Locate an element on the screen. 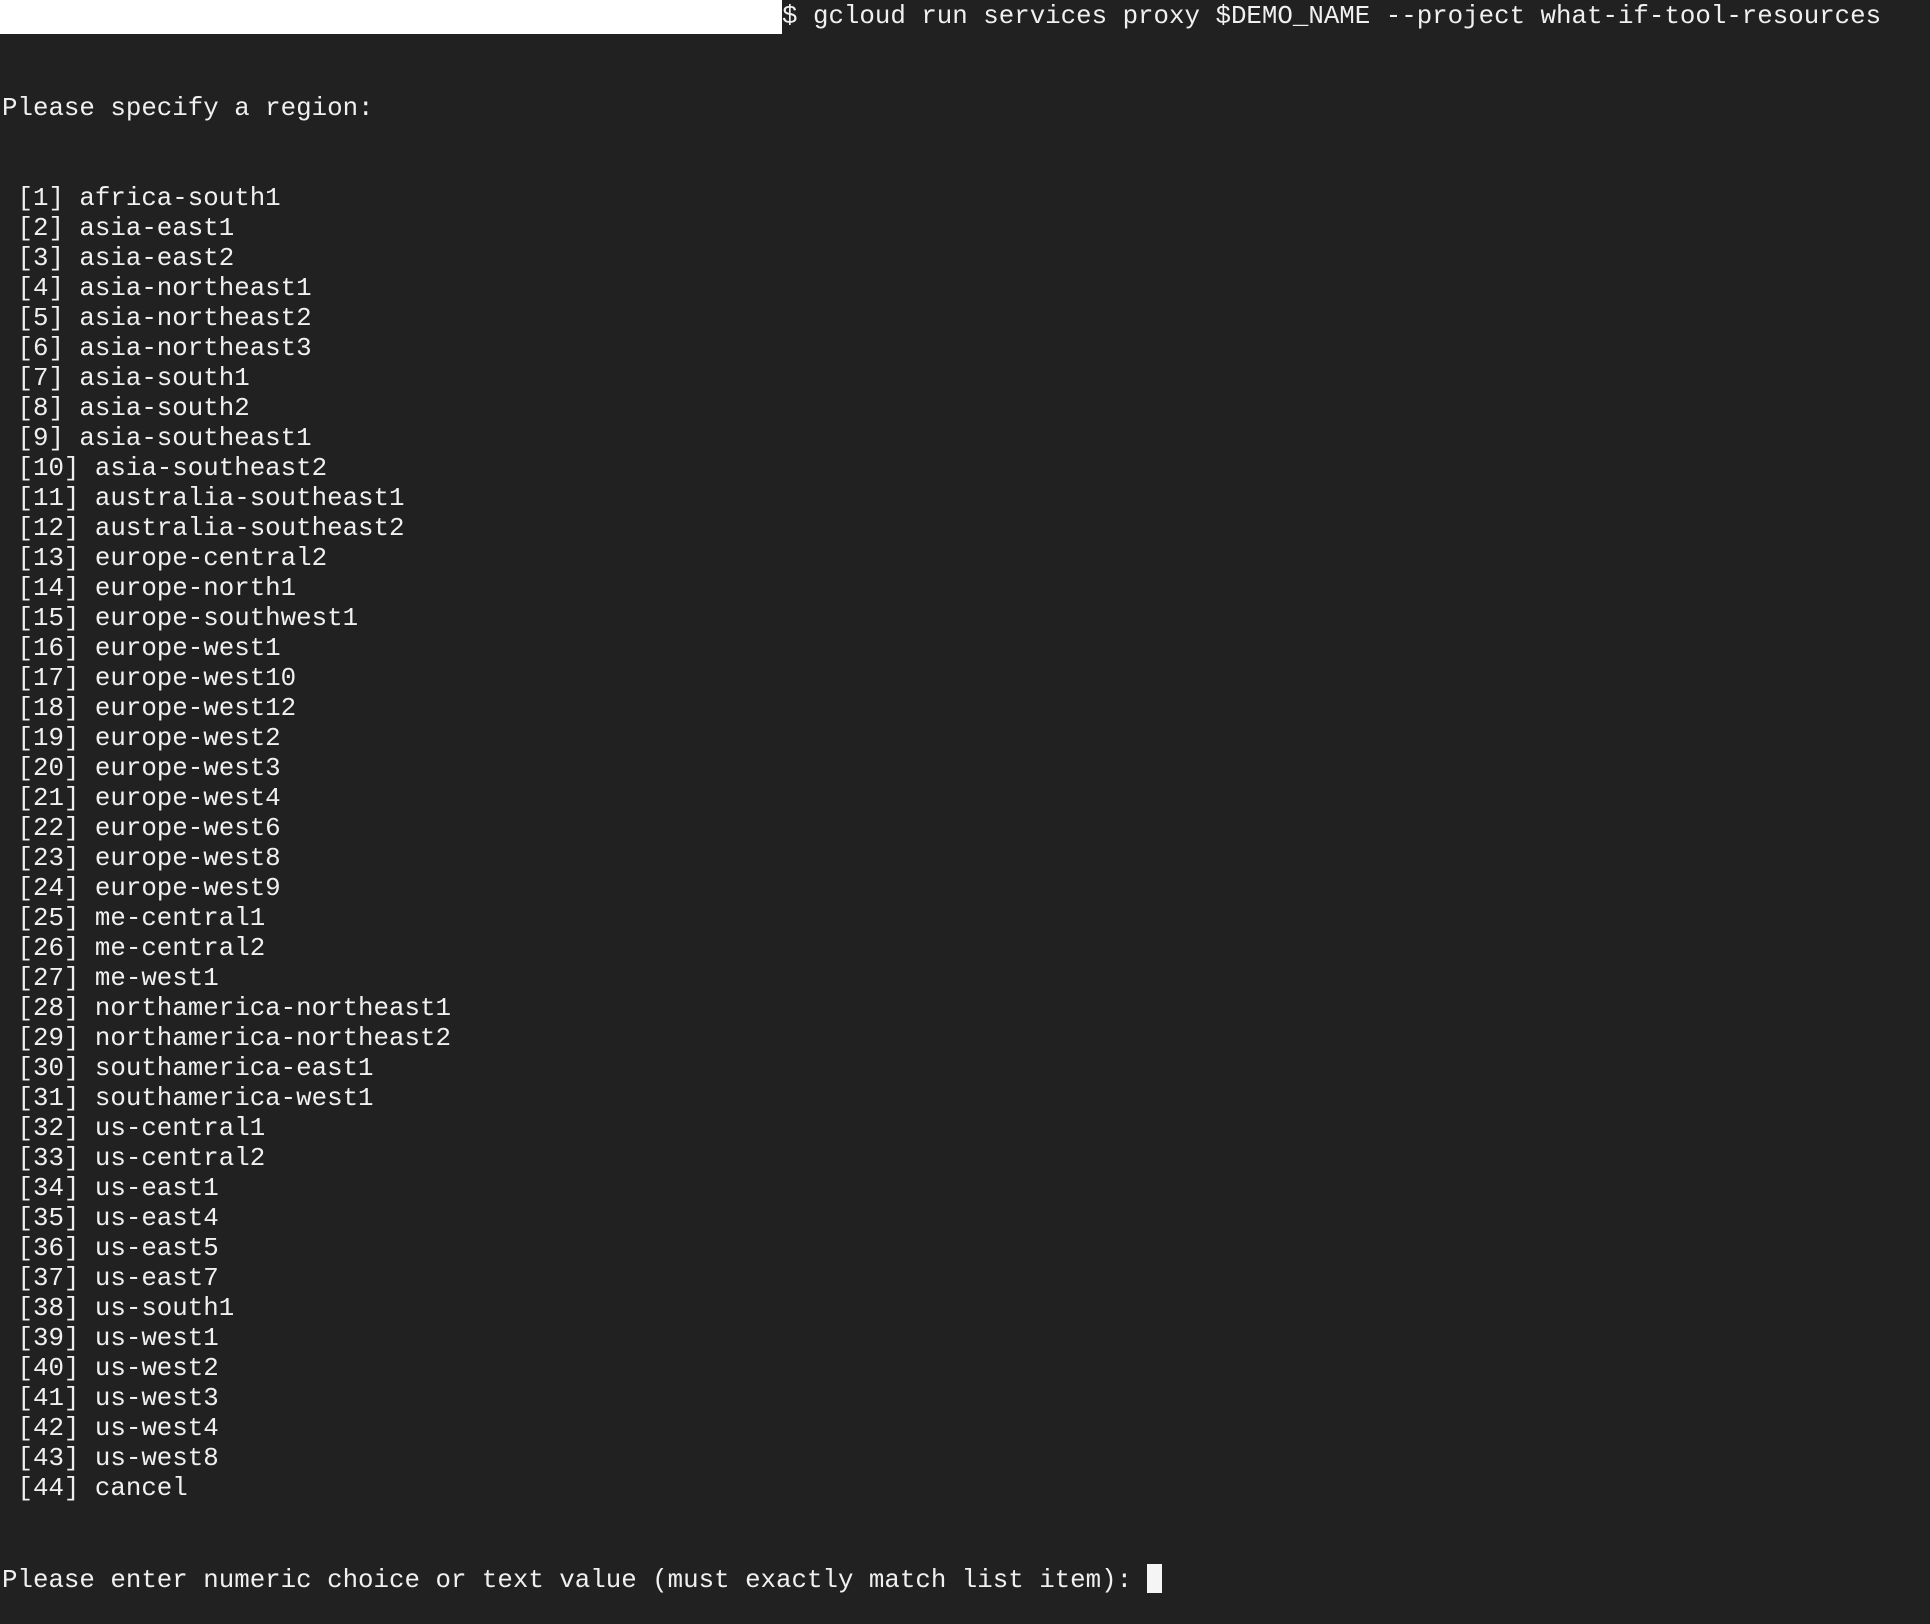 The image size is (1930, 1624). region-option: [9] asia-southeast1 is located at coordinates (157, 438).